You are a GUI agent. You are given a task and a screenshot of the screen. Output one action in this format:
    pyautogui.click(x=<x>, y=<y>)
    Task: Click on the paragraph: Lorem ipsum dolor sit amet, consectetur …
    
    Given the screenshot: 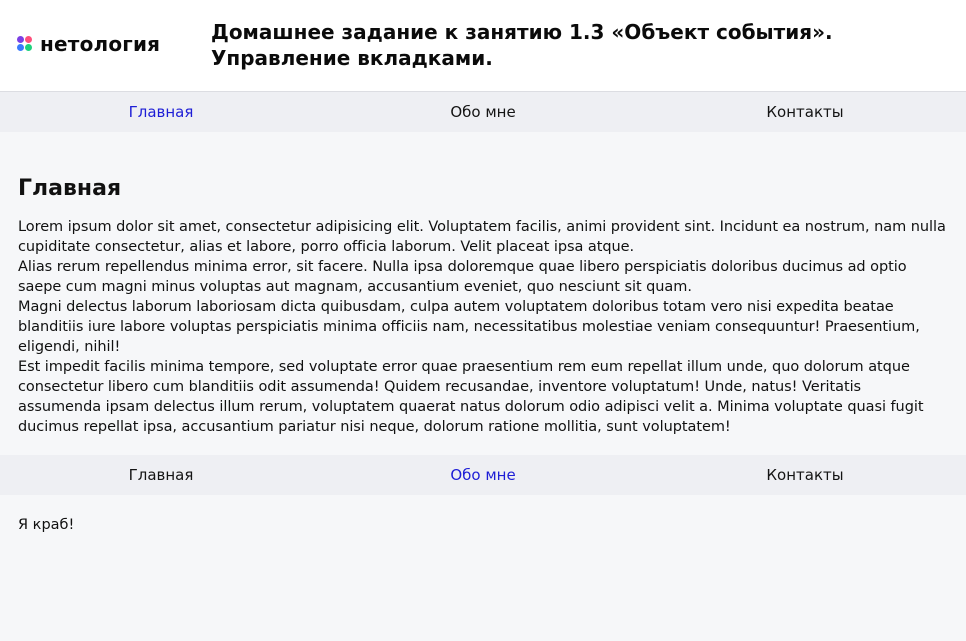 What is the action you would take?
    pyautogui.click(x=482, y=237)
    